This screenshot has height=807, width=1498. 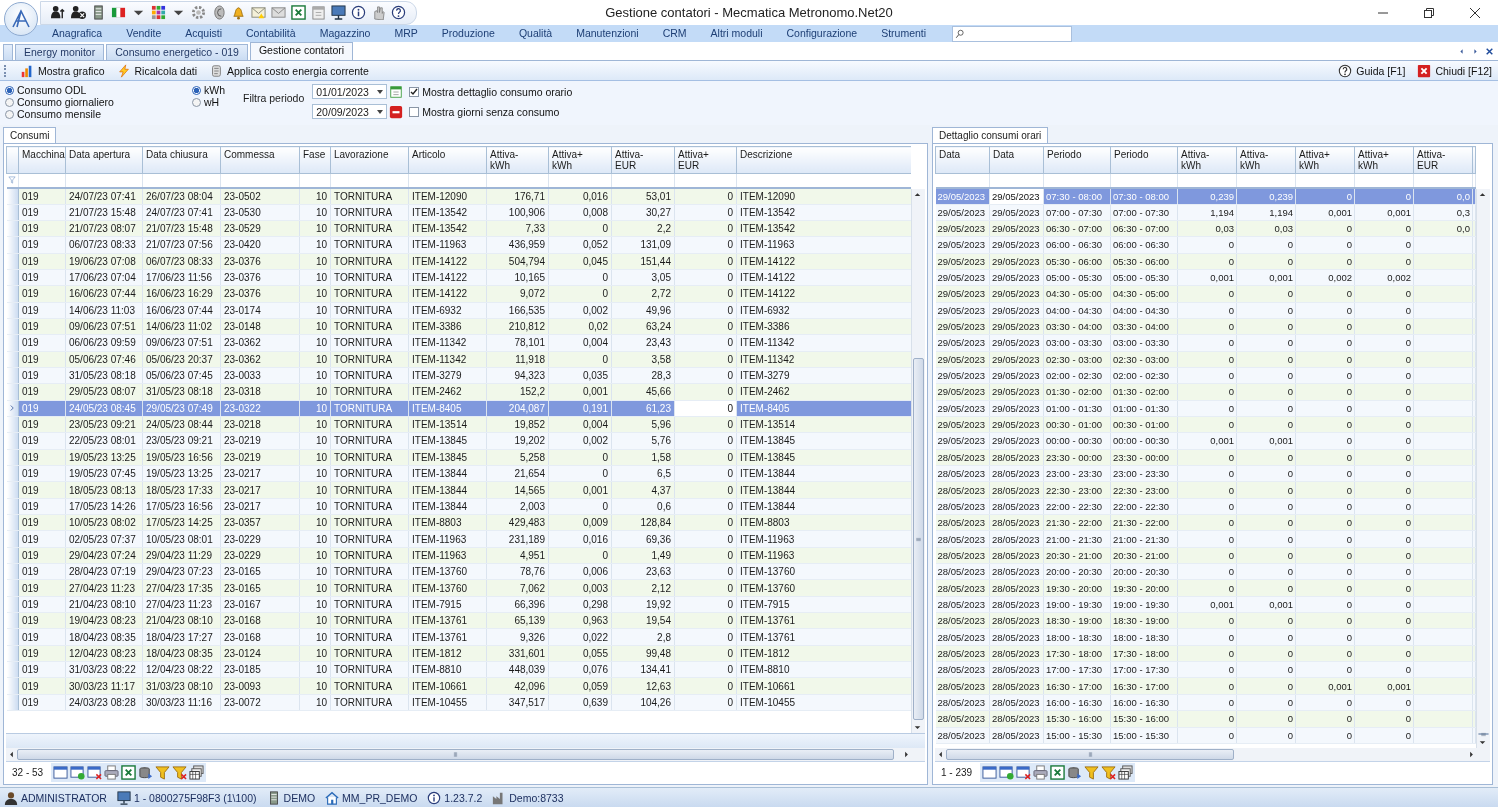 I want to click on coin-icon, so click(x=218, y=12).